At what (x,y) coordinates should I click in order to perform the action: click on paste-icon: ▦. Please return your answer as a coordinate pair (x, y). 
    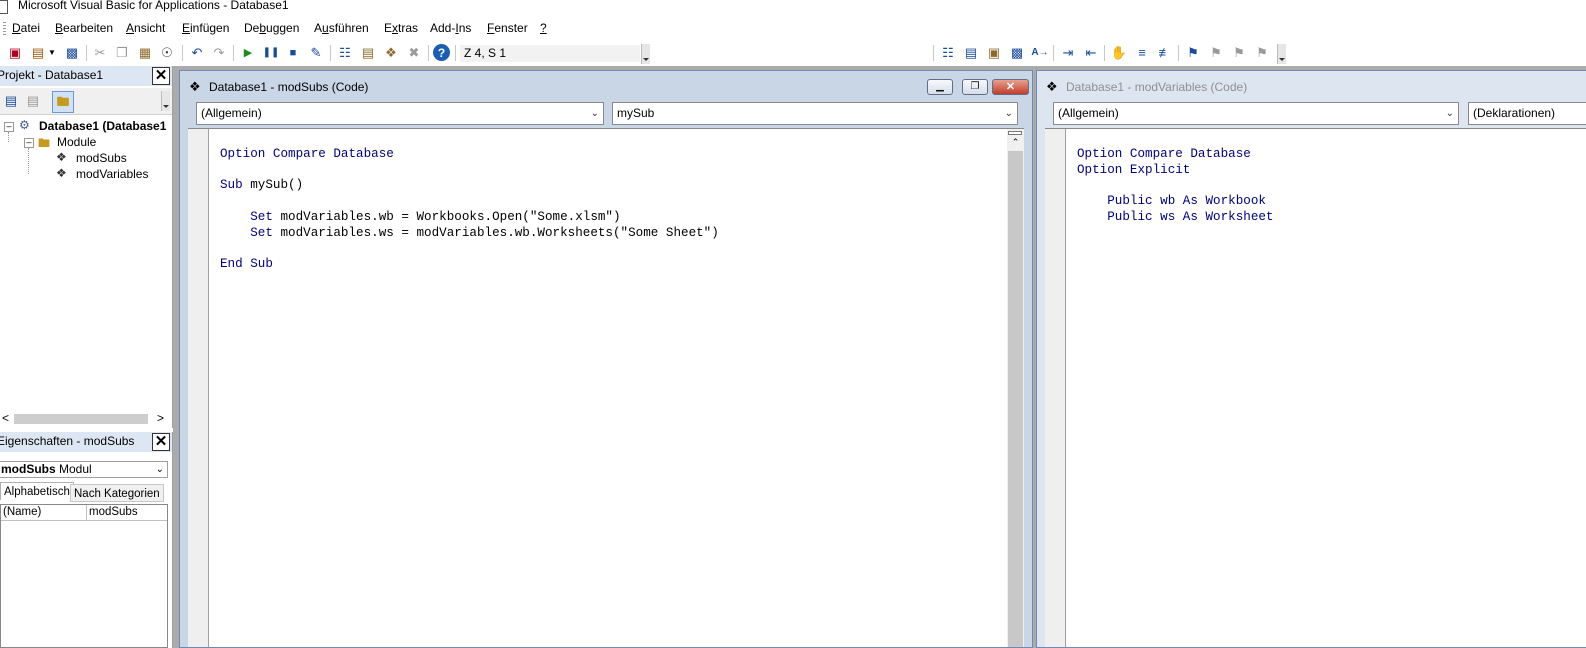
    Looking at the image, I should click on (145, 53).